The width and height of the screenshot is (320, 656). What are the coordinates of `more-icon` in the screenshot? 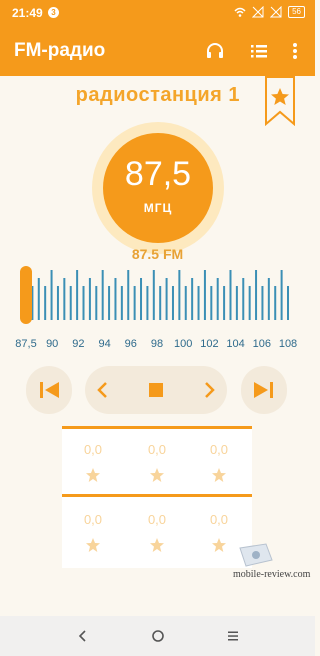 It's located at (295, 51).